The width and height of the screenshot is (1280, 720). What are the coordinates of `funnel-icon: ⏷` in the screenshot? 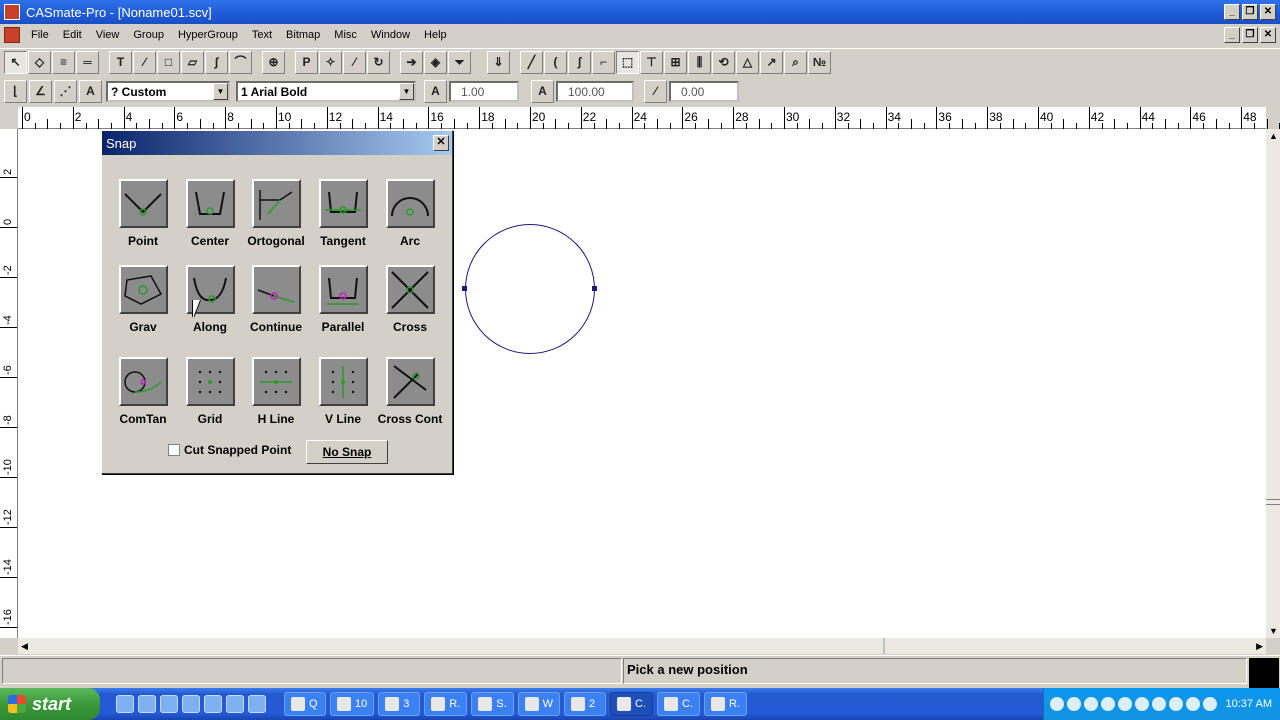 It's located at (459, 62).